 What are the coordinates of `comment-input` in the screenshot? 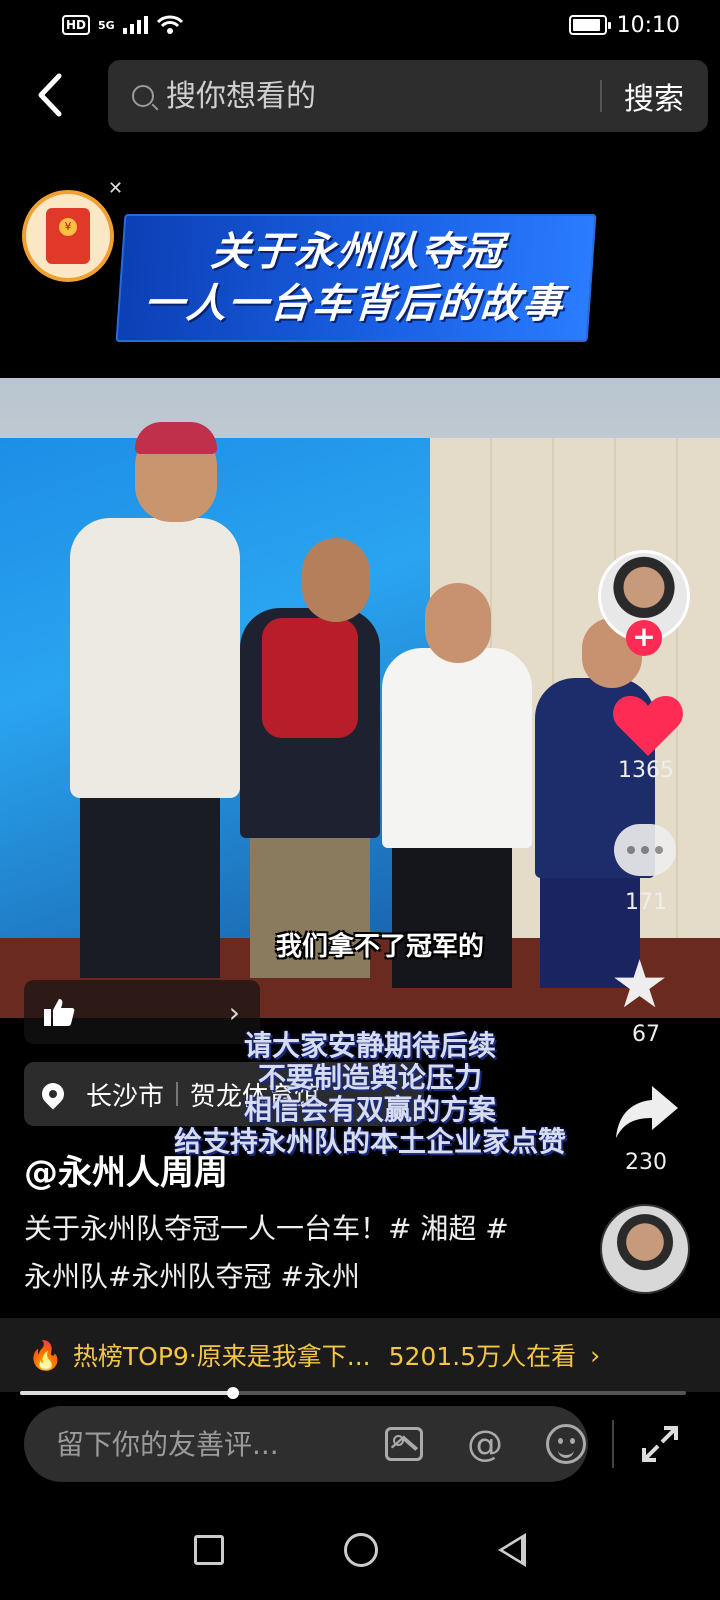 It's located at (201, 1444).